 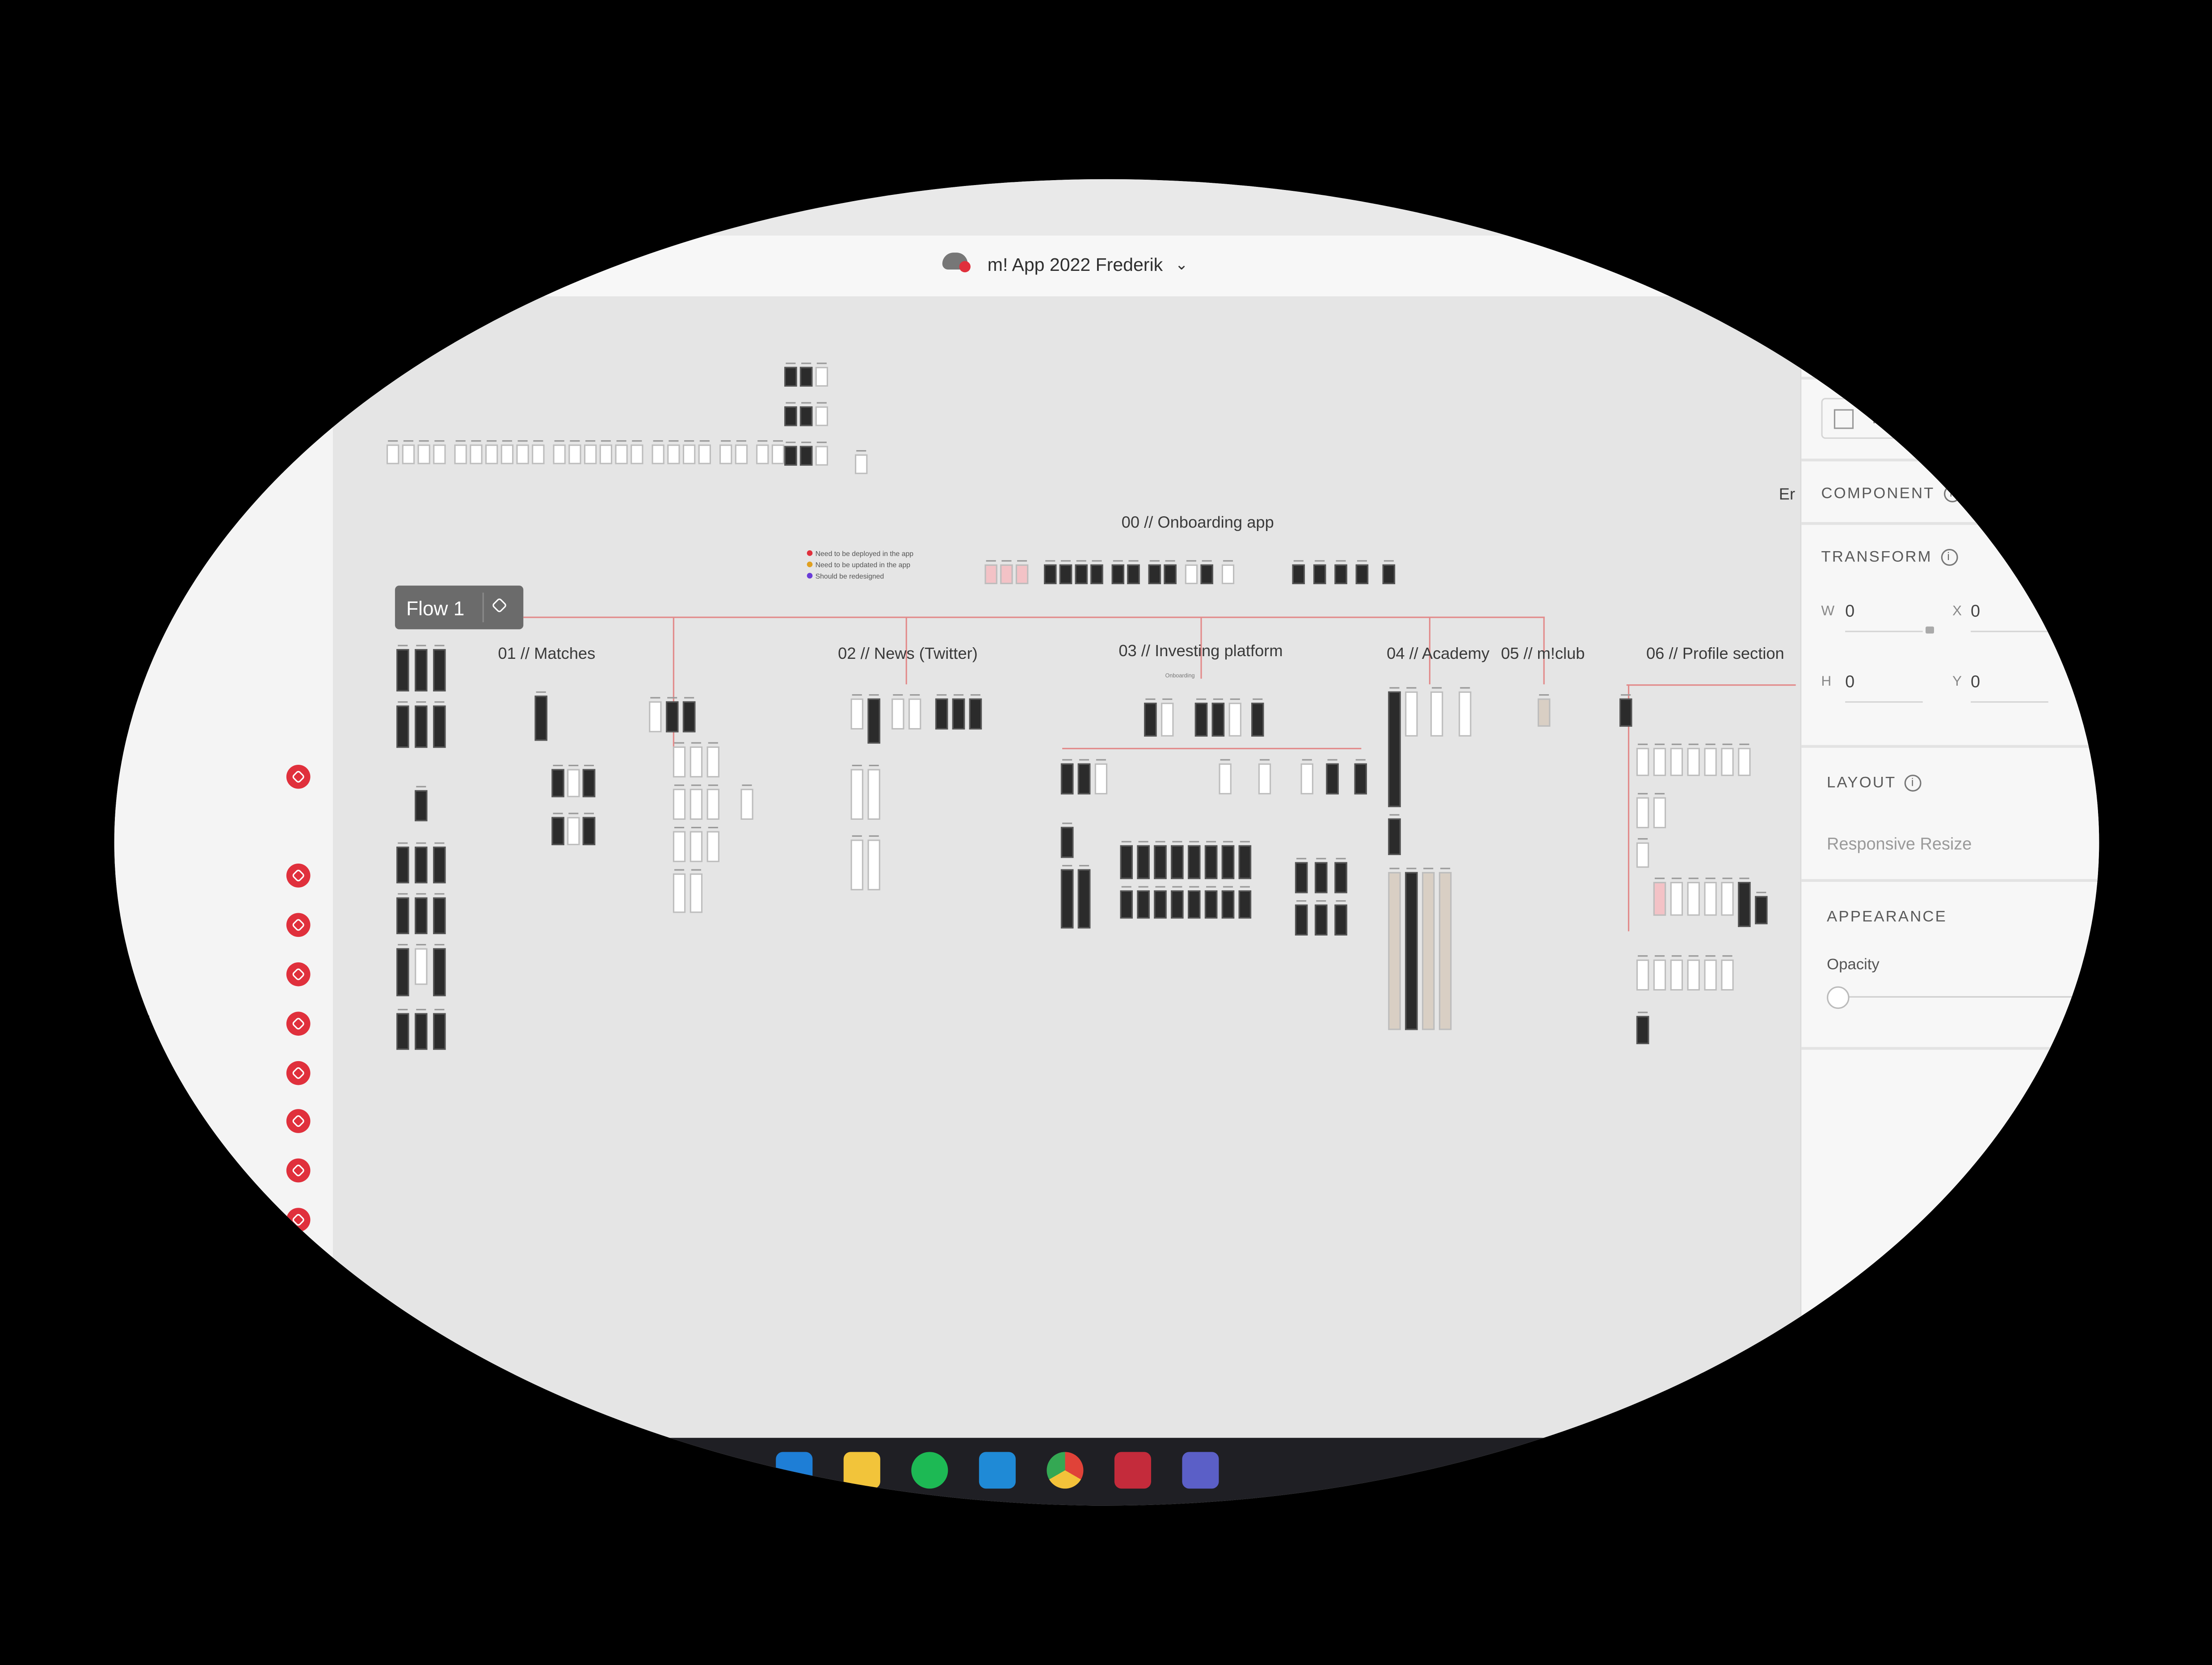 I want to click on app-icon, so click(x=1132, y=1471).